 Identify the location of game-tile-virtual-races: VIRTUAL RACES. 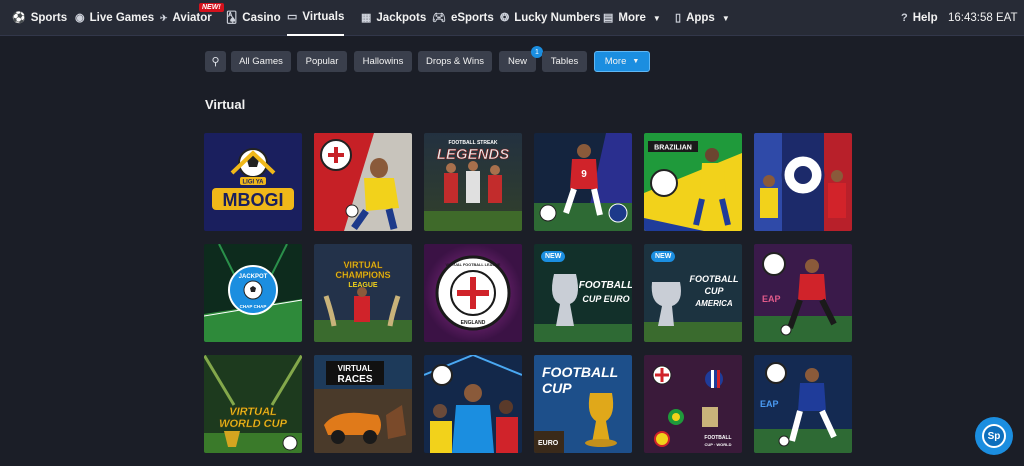
(363, 404).